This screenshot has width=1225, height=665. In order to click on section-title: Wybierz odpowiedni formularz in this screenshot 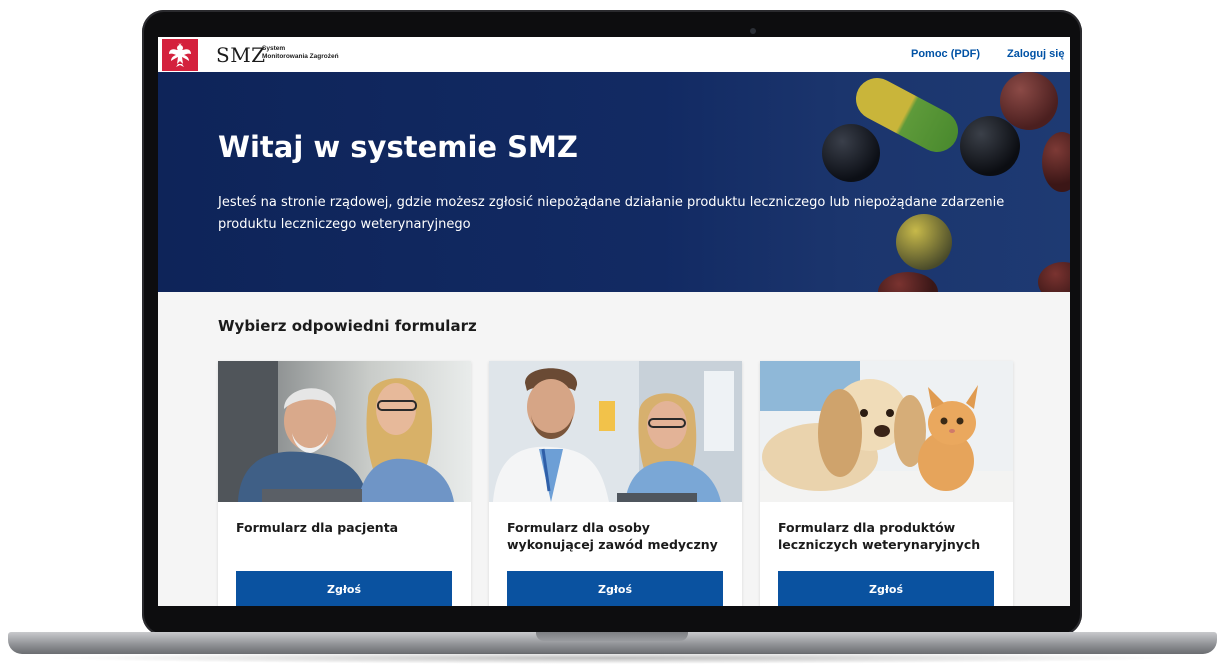, I will do `click(347, 326)`.